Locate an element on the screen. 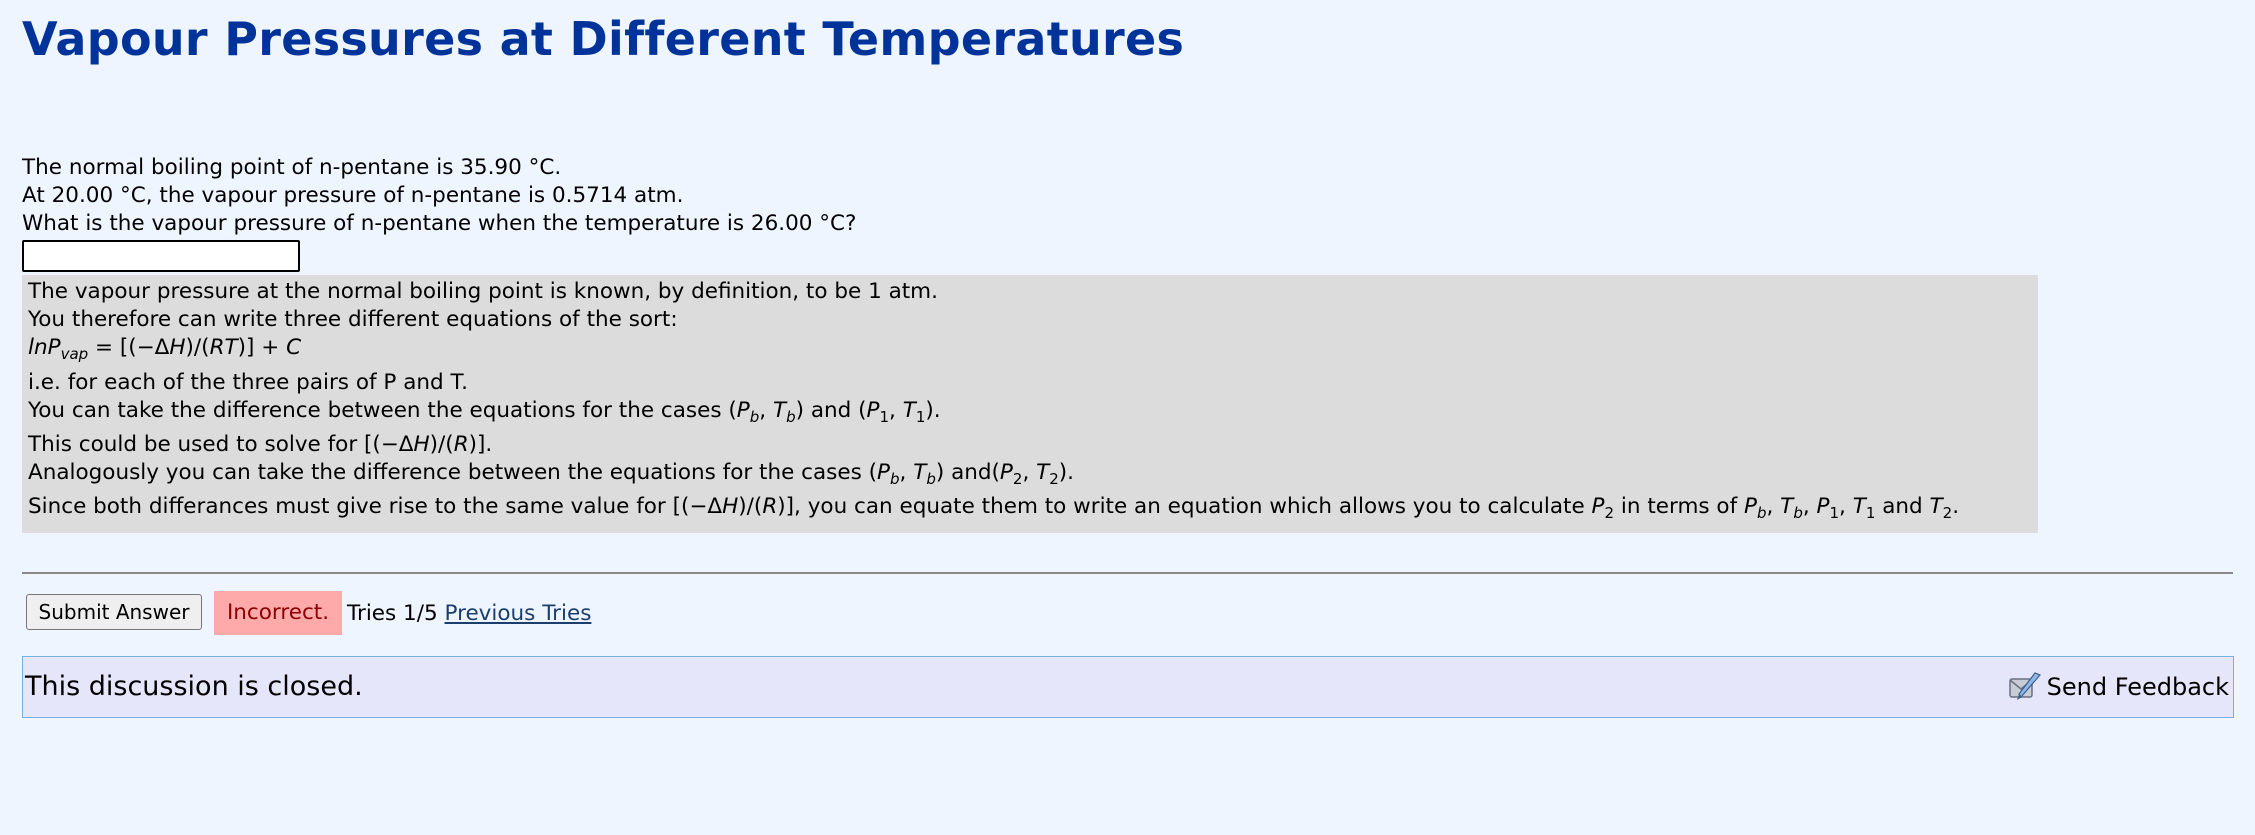  submit-answer-button: Submit Answer is located at coordinates (114, 612).